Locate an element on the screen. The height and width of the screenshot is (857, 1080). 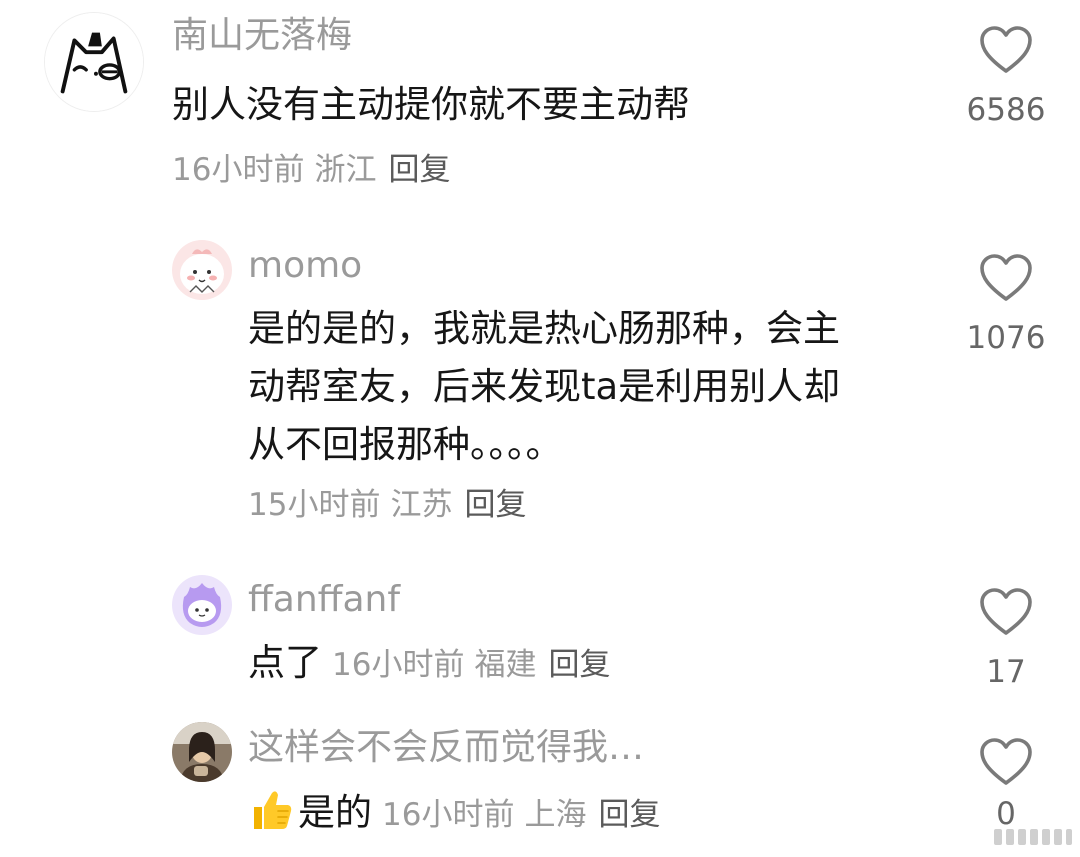
location: 福建 is located at coordinates (505, 665).